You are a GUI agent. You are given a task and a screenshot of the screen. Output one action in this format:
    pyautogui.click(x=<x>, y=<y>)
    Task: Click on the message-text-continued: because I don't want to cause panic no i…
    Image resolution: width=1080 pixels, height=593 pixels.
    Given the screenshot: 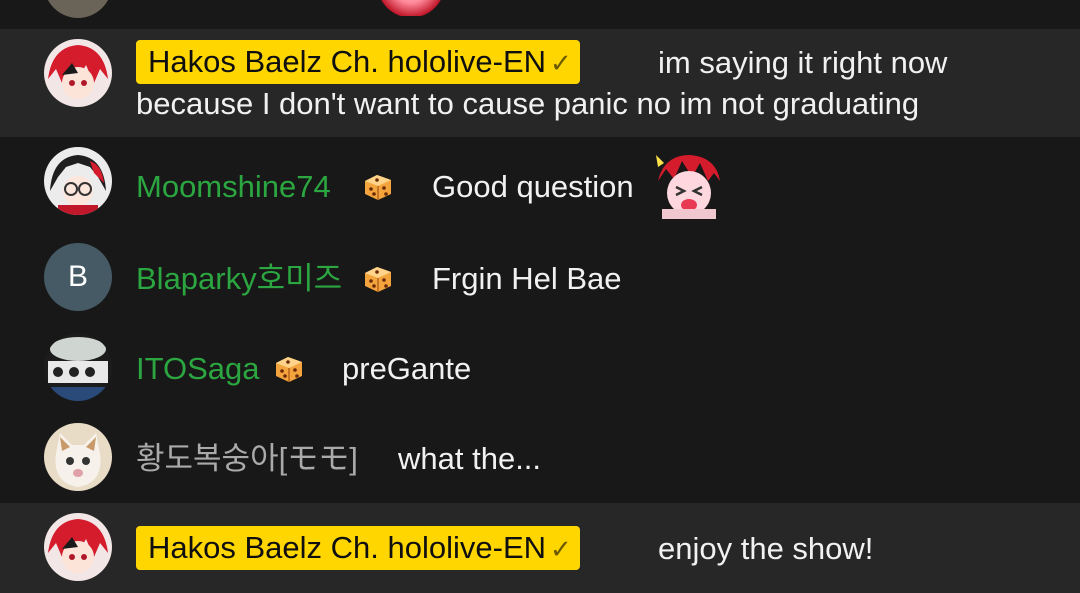 What is the action you would take?
    pyautogui.click(x=528, y=103)
    